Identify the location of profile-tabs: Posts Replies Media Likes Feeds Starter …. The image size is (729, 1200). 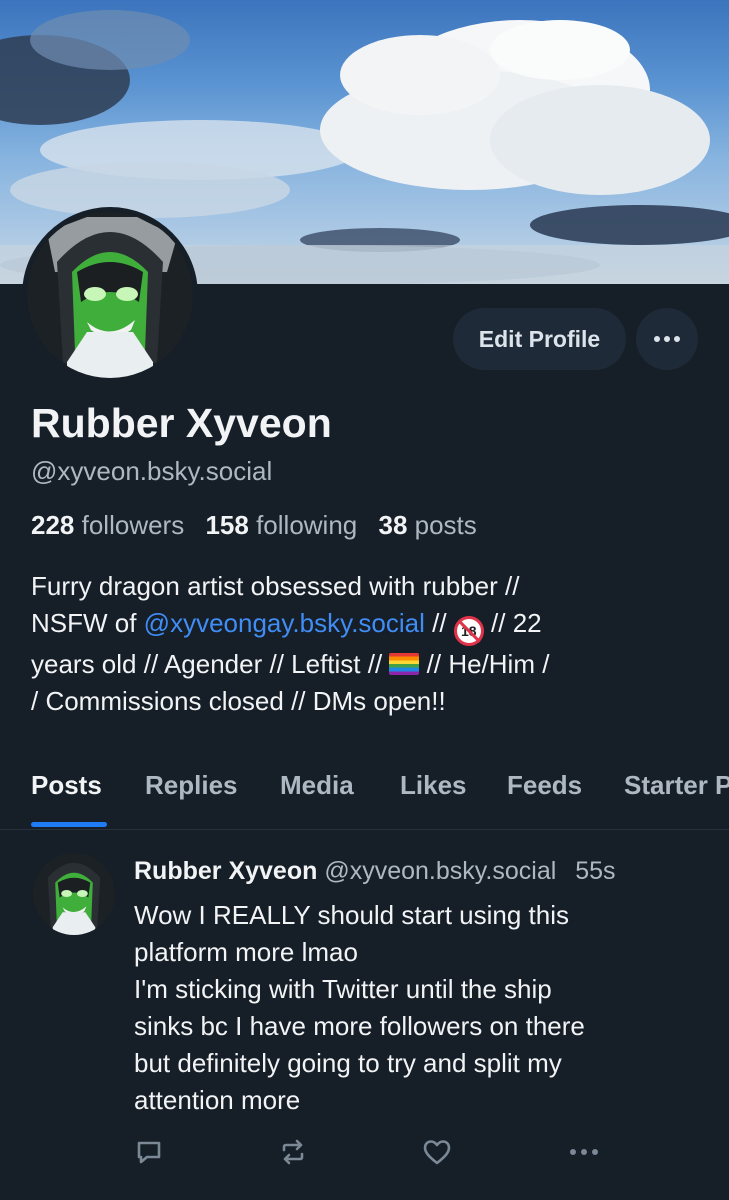
(364, 795).